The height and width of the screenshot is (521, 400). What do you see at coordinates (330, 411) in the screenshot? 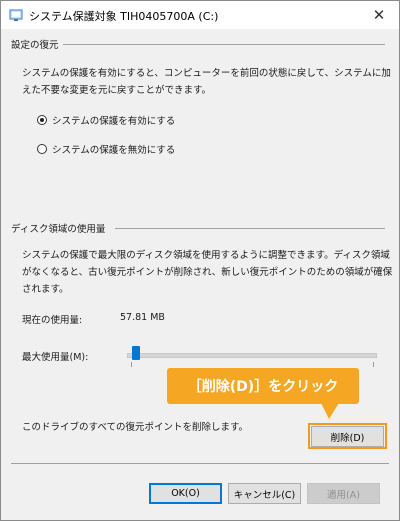
I see `instruction-callout-pointer` at bounding box center [330, 411].